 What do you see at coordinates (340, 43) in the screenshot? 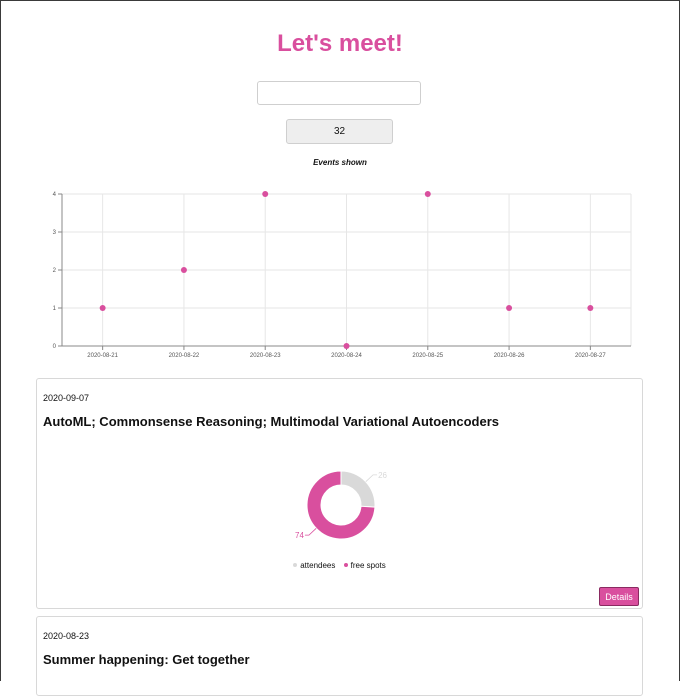
I see `page-title: Let's meet!` at bounding box center [340, 43].